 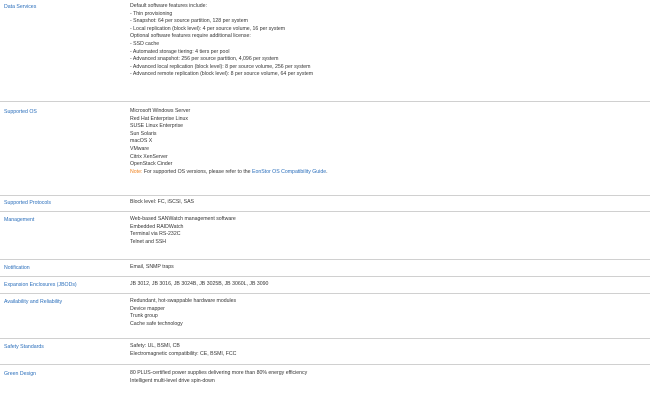 I want to click on spec-line: Telnet and SSH, so click(x=148, y=241).